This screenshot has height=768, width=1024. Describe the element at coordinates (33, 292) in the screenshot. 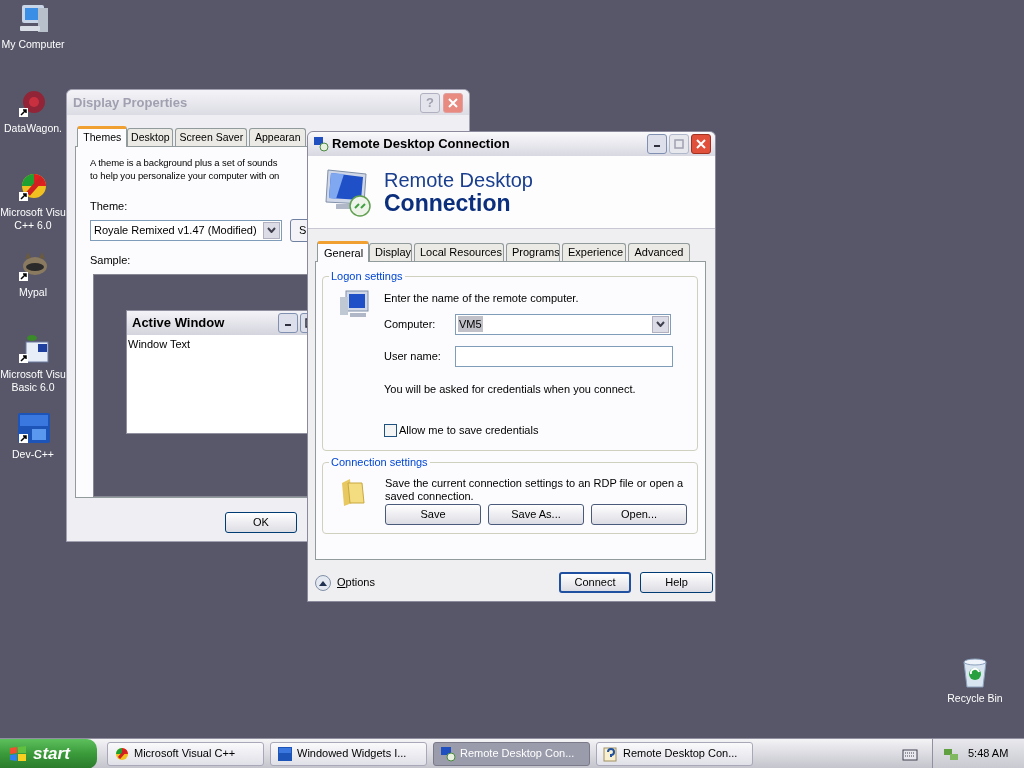

I see `icon-label: Mypal` at that location.